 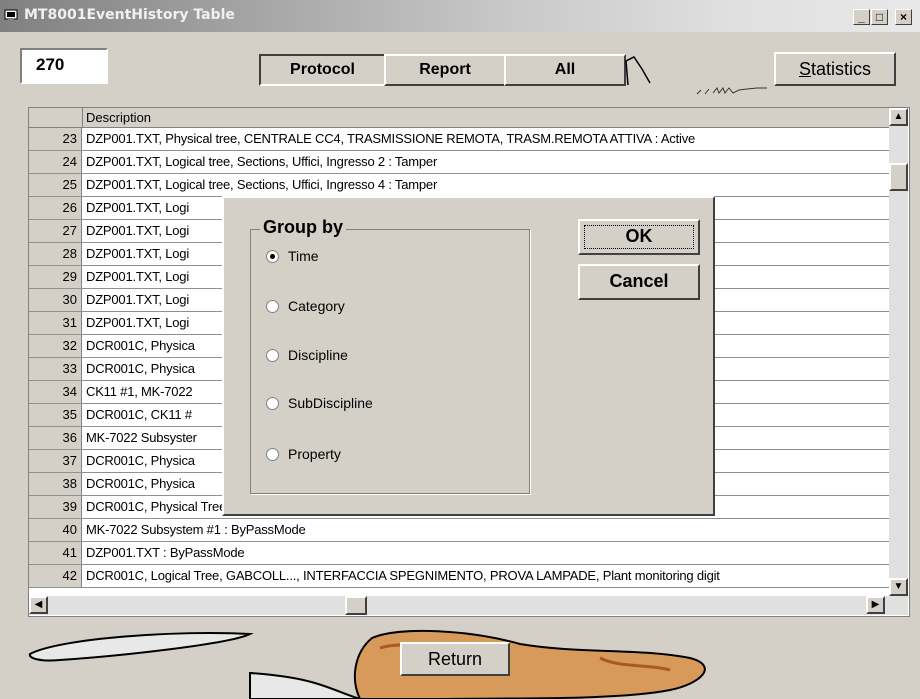 I want to click on row-number: 37, so click(x=55, y=461).